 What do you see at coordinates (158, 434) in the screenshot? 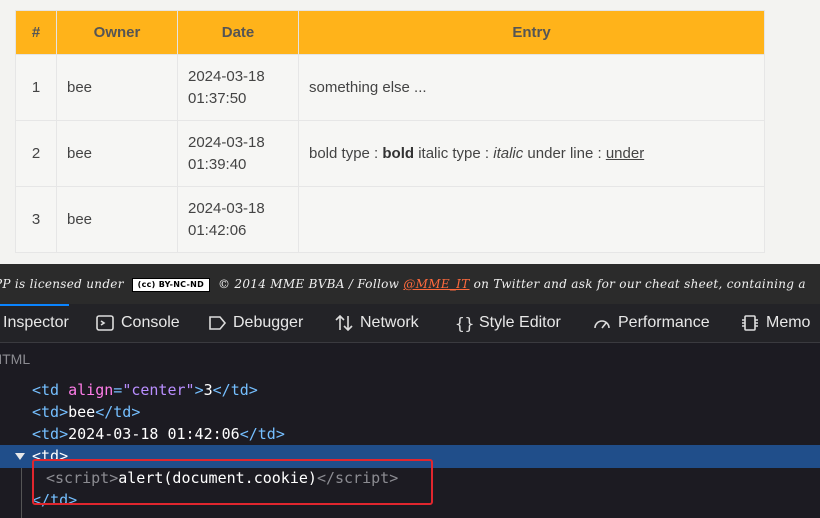
I see `markup-node: <td>2024-03-18 01:42:06</td>` at bounding box center [158, 434].